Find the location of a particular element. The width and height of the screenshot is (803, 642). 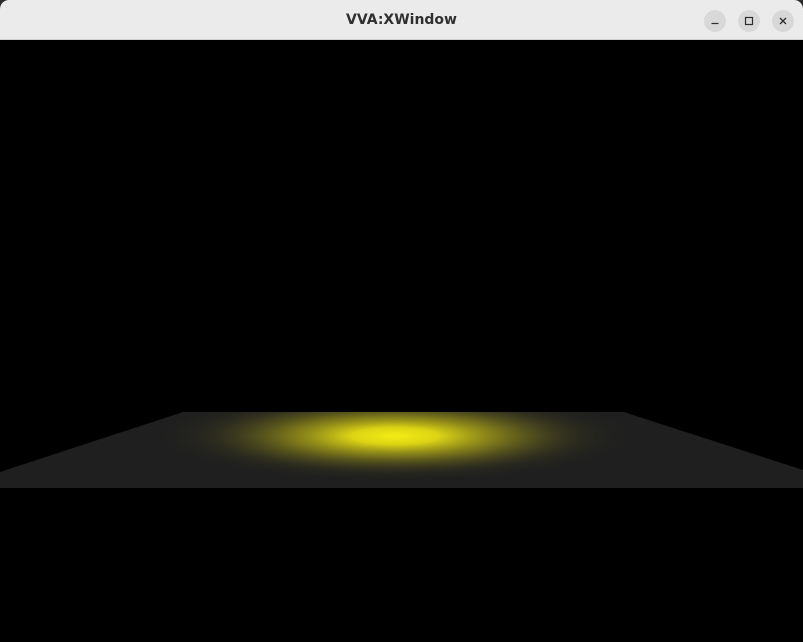

close-icon is located at coordinates (783, 21).